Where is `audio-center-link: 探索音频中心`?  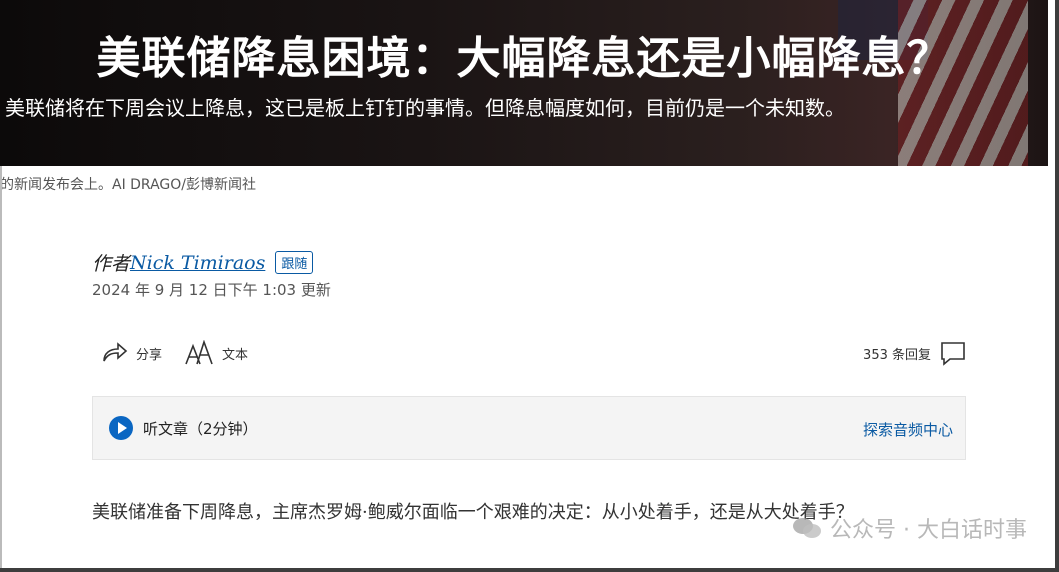 audio-center-link: 探索音频中心 is located at coordinates (908, 429).